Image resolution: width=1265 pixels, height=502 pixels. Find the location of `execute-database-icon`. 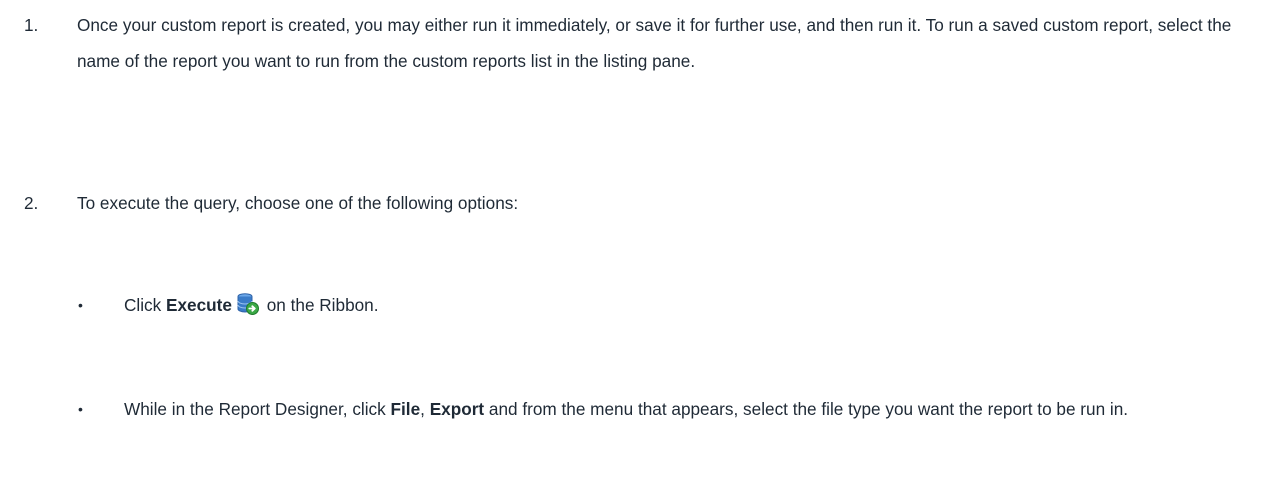

execute-database-icon is located at coordinates (248, 310).